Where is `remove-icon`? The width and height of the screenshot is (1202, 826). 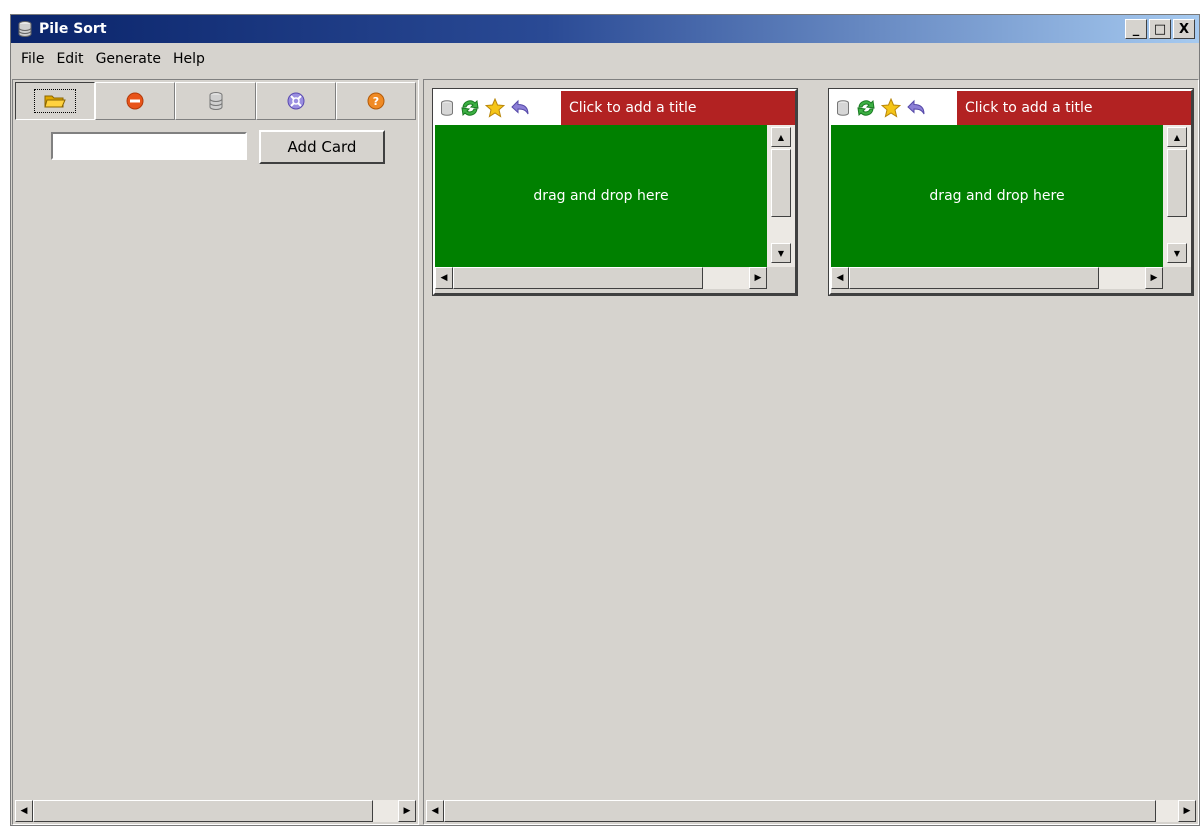 remove-icon is located at coordinates (135, 101).